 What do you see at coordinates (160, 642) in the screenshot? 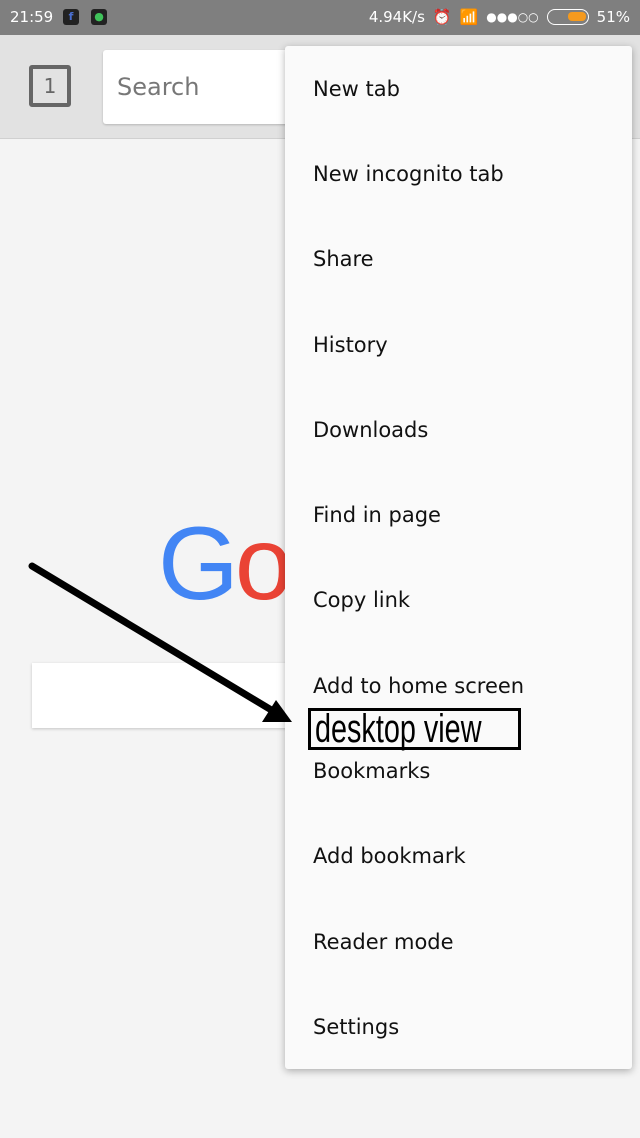
I see `annotation-arrow` at bounding box center [160, 642].